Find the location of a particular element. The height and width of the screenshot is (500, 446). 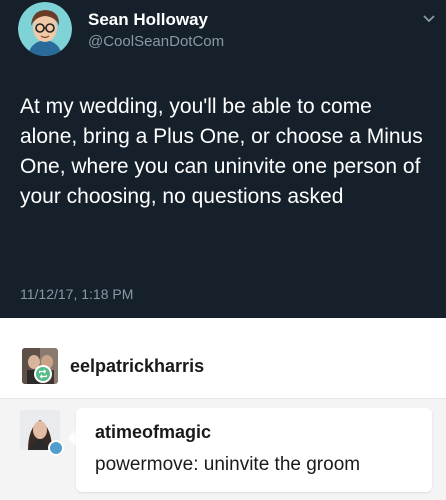

commenter-username: atimeofmagic is located at coordinates (153, 432).